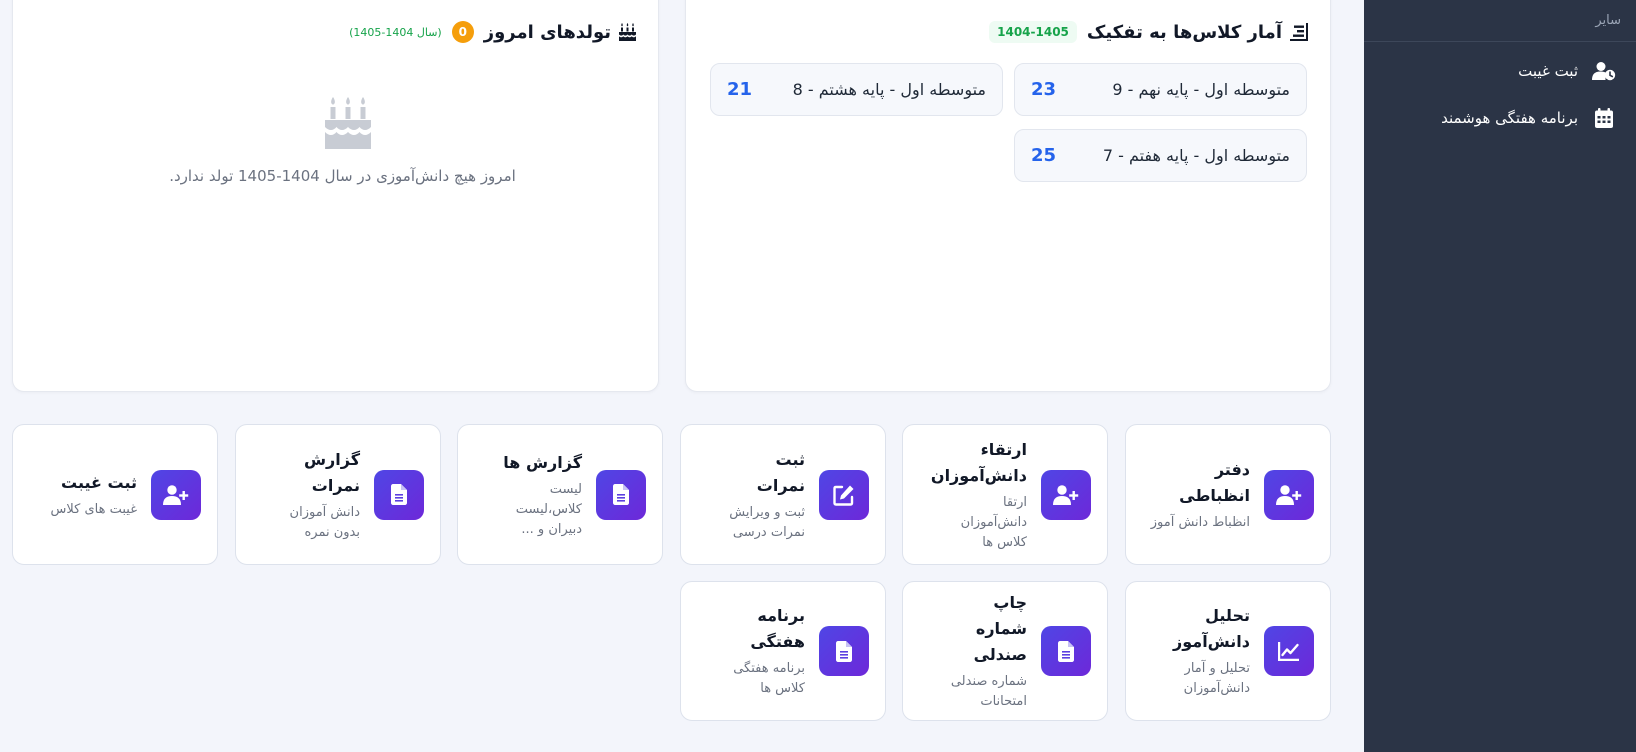  Describe the element at coordinates (99, 482) in the screenshot. I see `tile-title: ثبت غیبت` at that location.